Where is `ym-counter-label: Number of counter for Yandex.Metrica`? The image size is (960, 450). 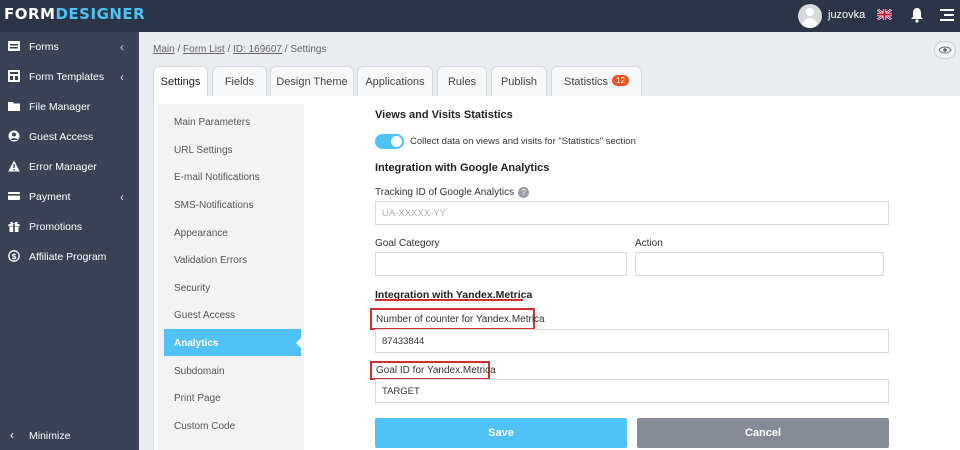
ym-counter-label: Number of counter for Yandex.Metrica is located at coordinates (460, 319).